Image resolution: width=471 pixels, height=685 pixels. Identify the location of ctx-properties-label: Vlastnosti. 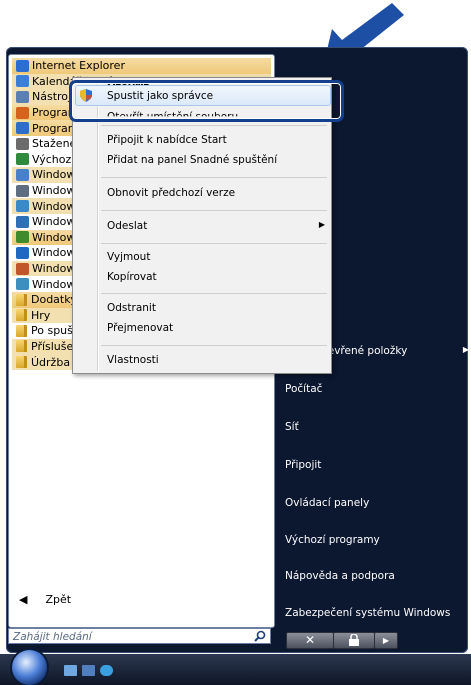
(133, 360).